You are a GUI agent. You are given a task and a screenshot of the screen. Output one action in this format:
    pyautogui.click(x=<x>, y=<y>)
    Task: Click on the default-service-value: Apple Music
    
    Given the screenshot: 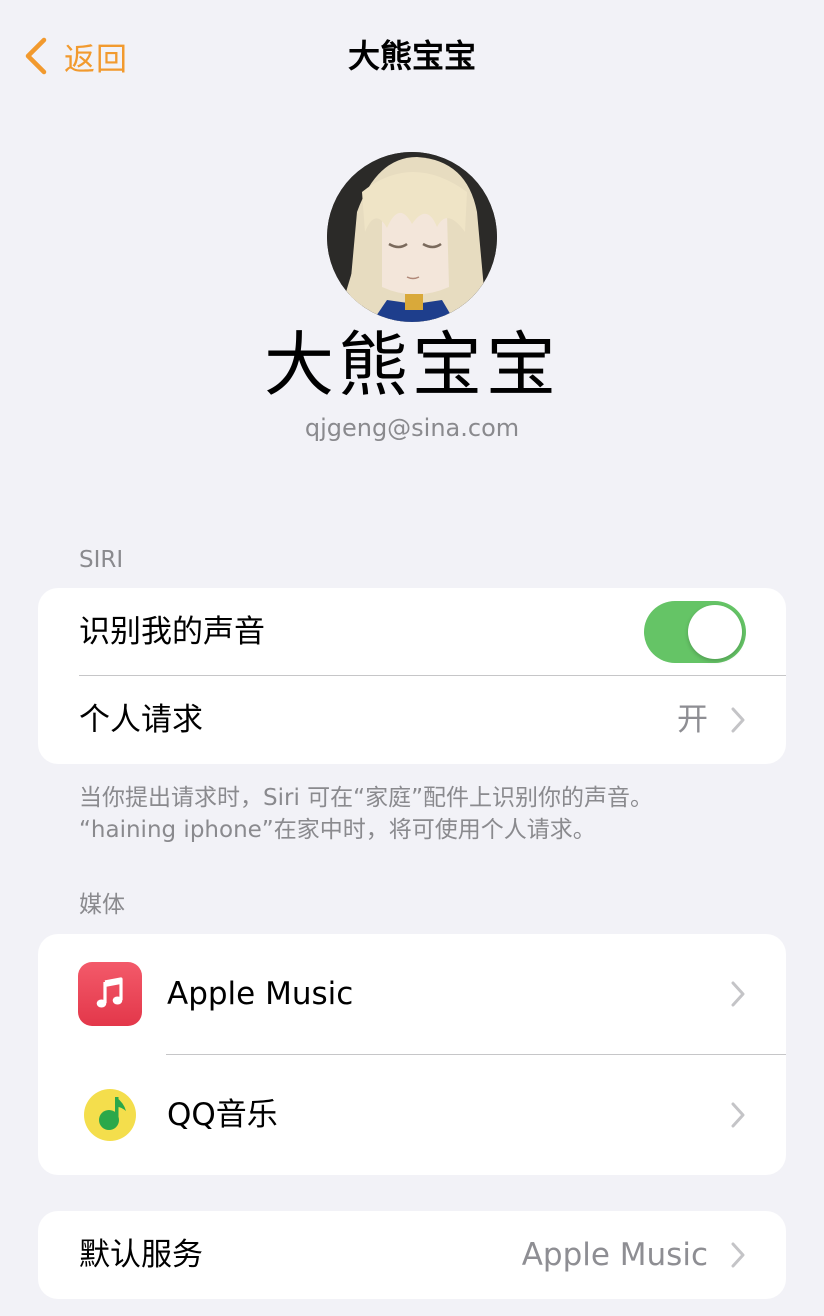 What is the action you would take?
    pyautogui.click(x=614, y=1255)
    